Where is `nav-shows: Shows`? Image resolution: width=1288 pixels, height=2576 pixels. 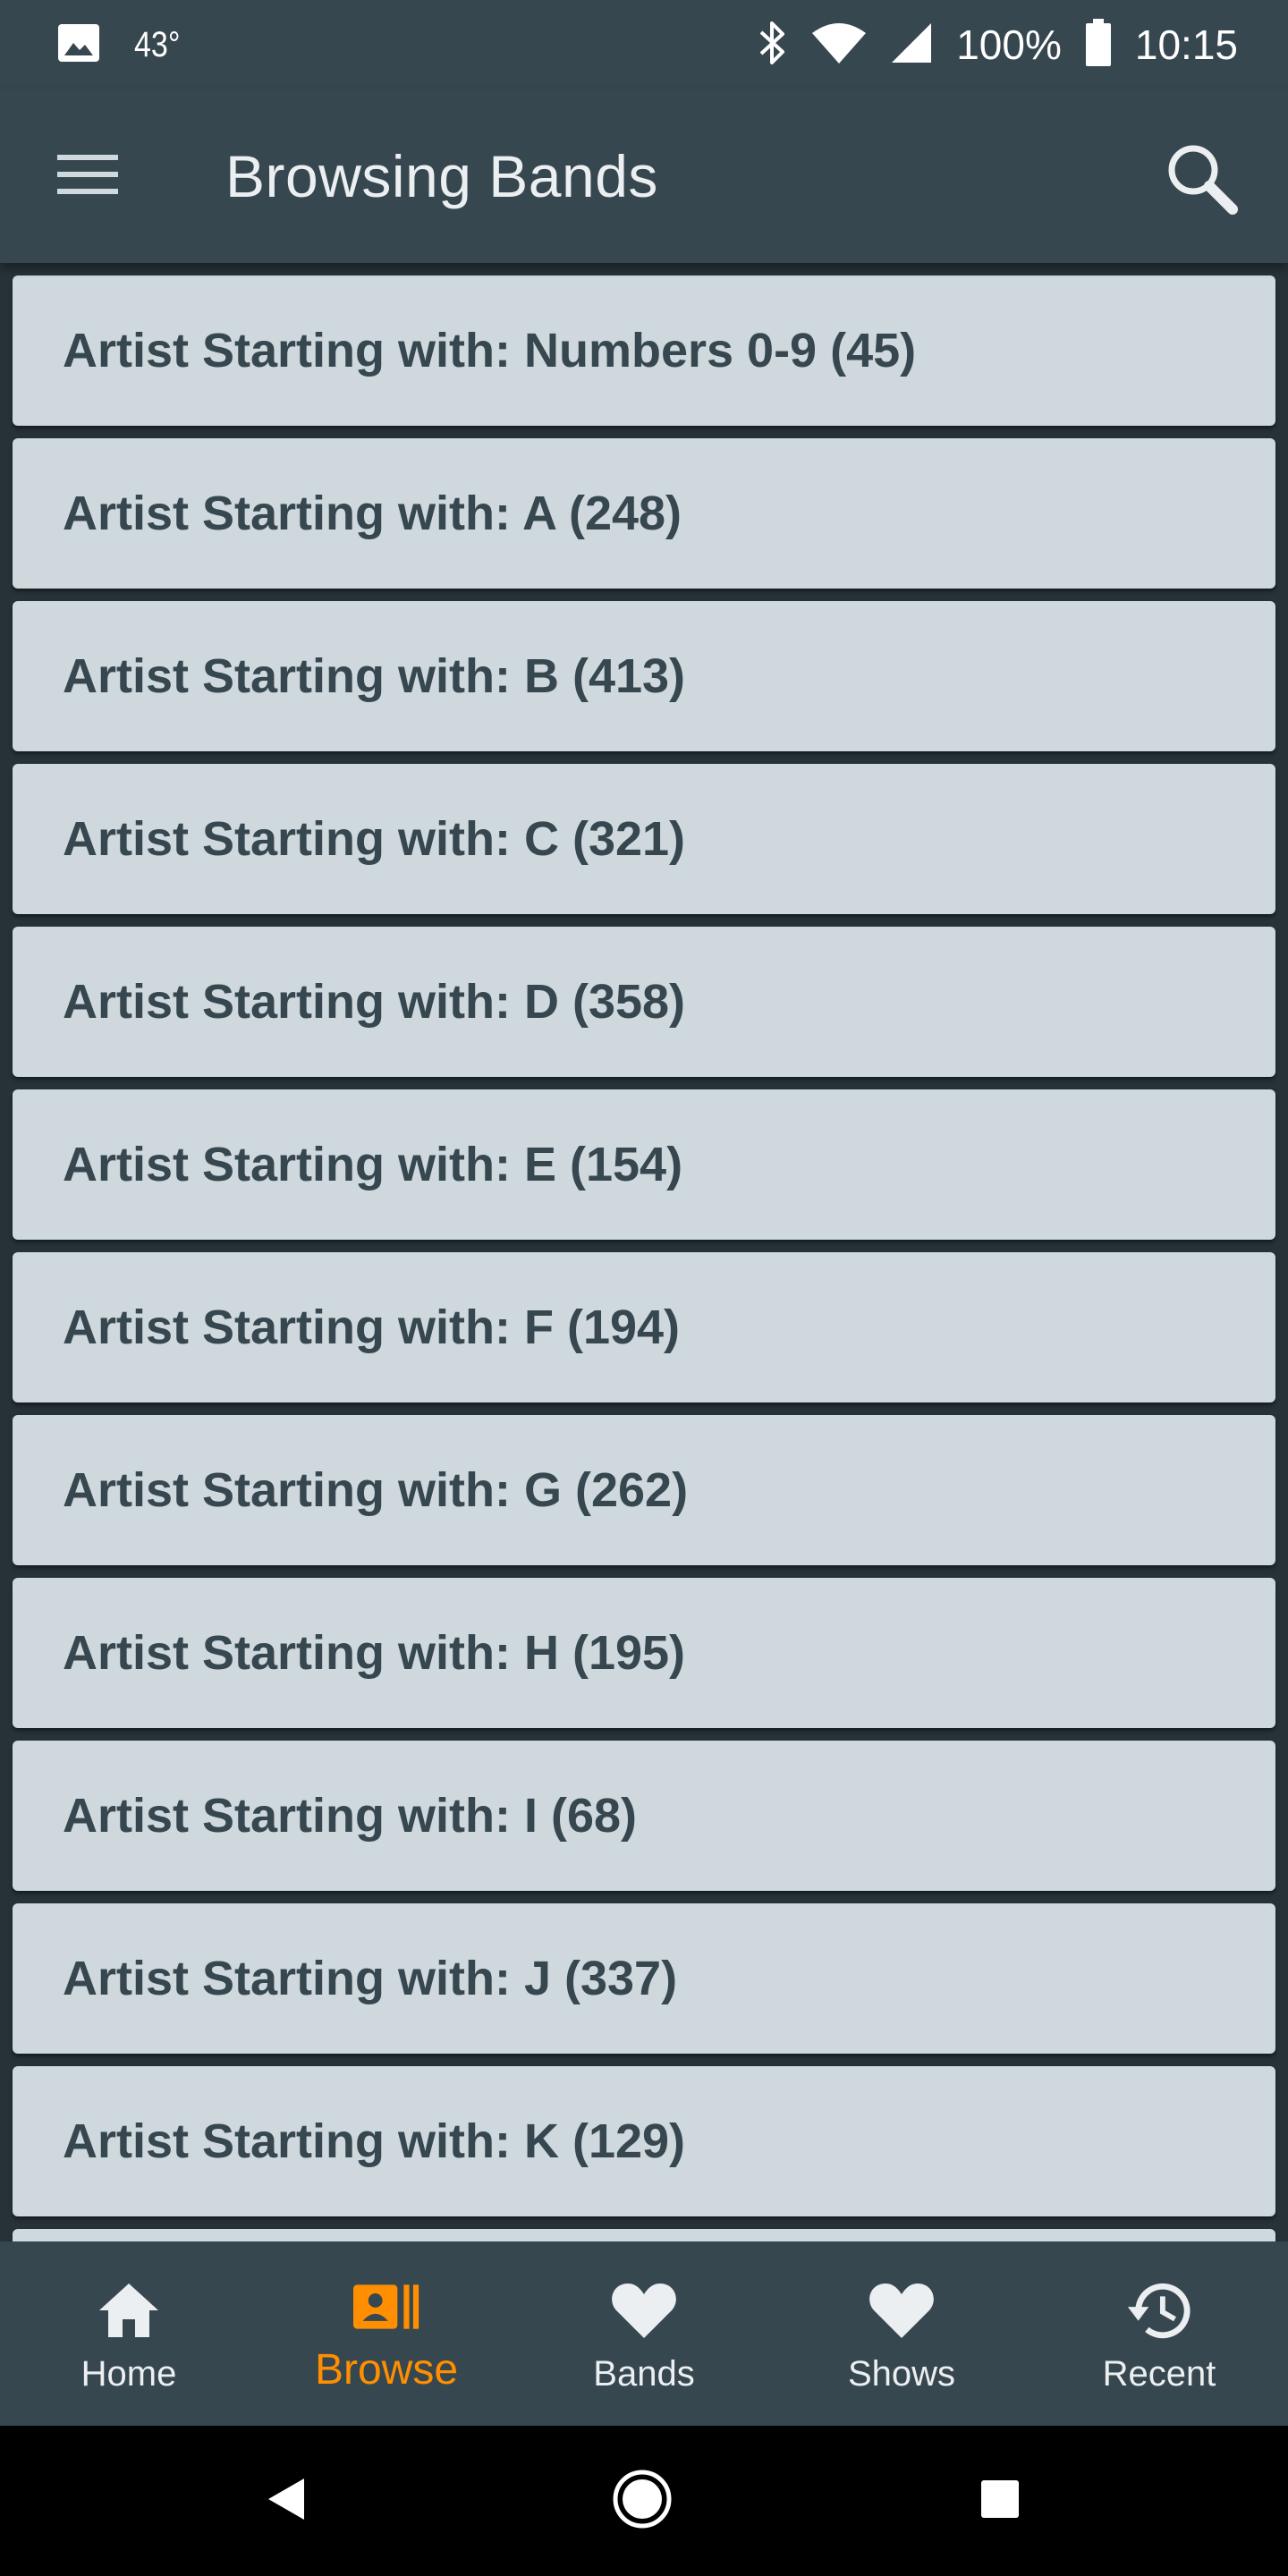
nav-shows: Shows is located at coordinates (901, 2333).